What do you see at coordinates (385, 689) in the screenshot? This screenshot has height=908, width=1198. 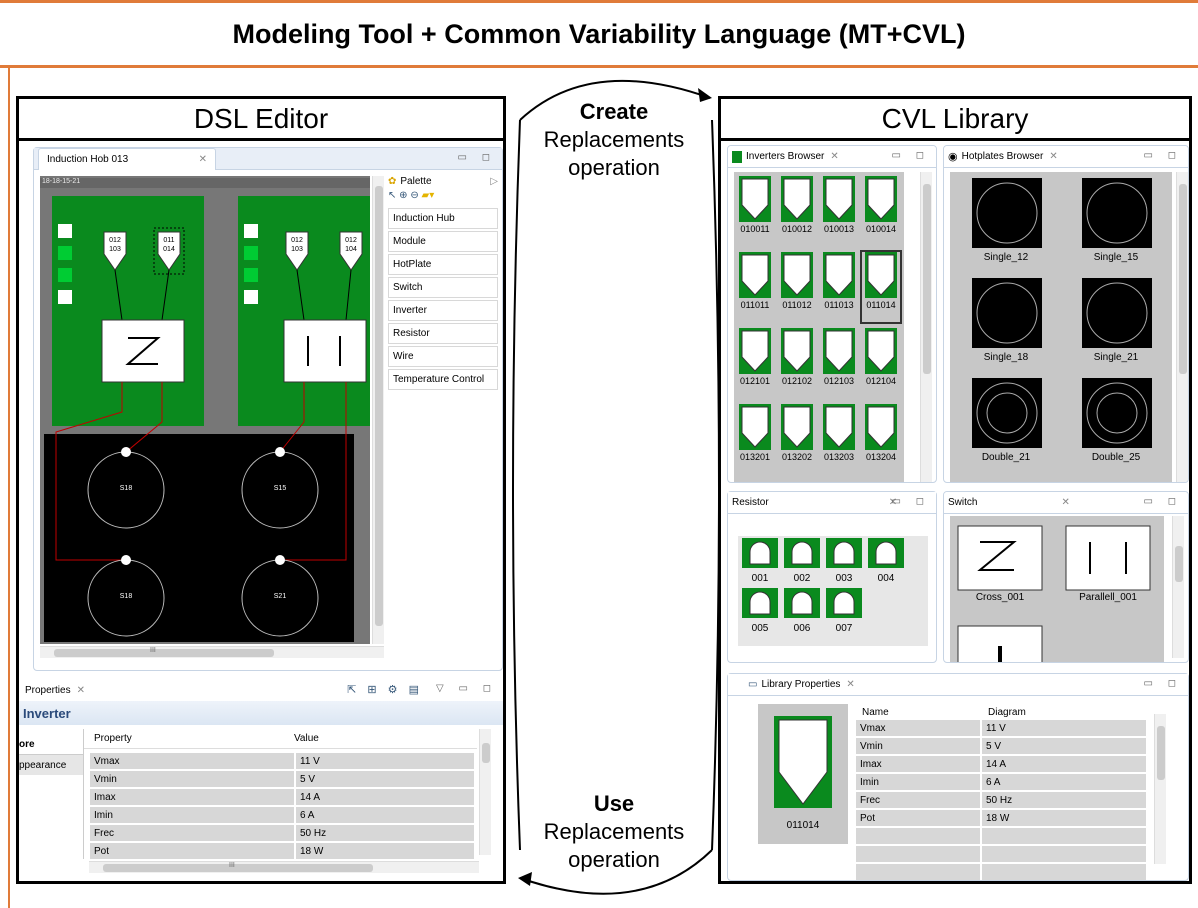 I see `properties-toolbar-icons: ⇱ ⊞ ⚙ ▤` at bounding box center [385, 689].